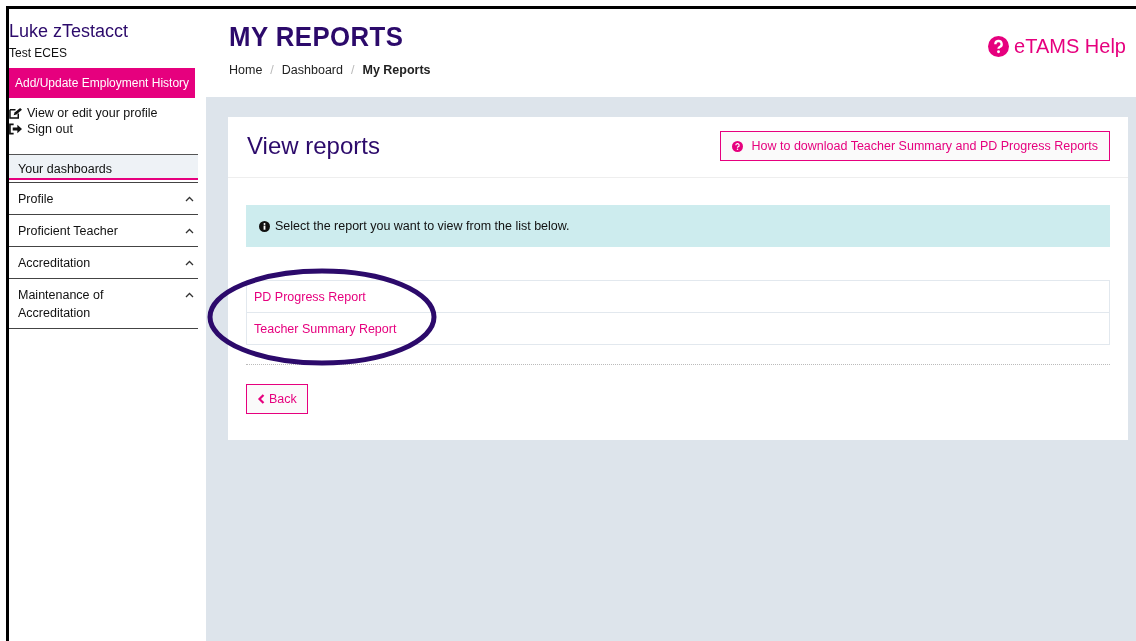  I want to click on nav-item: Accreditation, so click(103, 262).